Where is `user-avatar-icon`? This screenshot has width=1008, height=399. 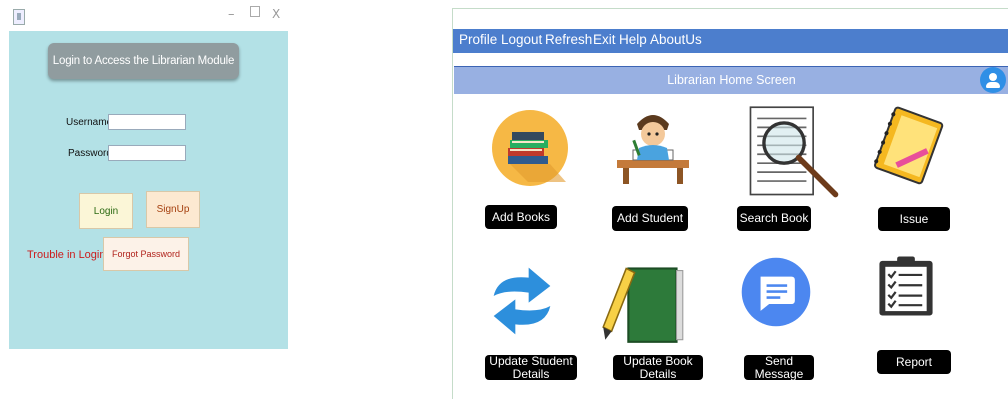 user-avatar-icon is located at coordinates (993, 80).